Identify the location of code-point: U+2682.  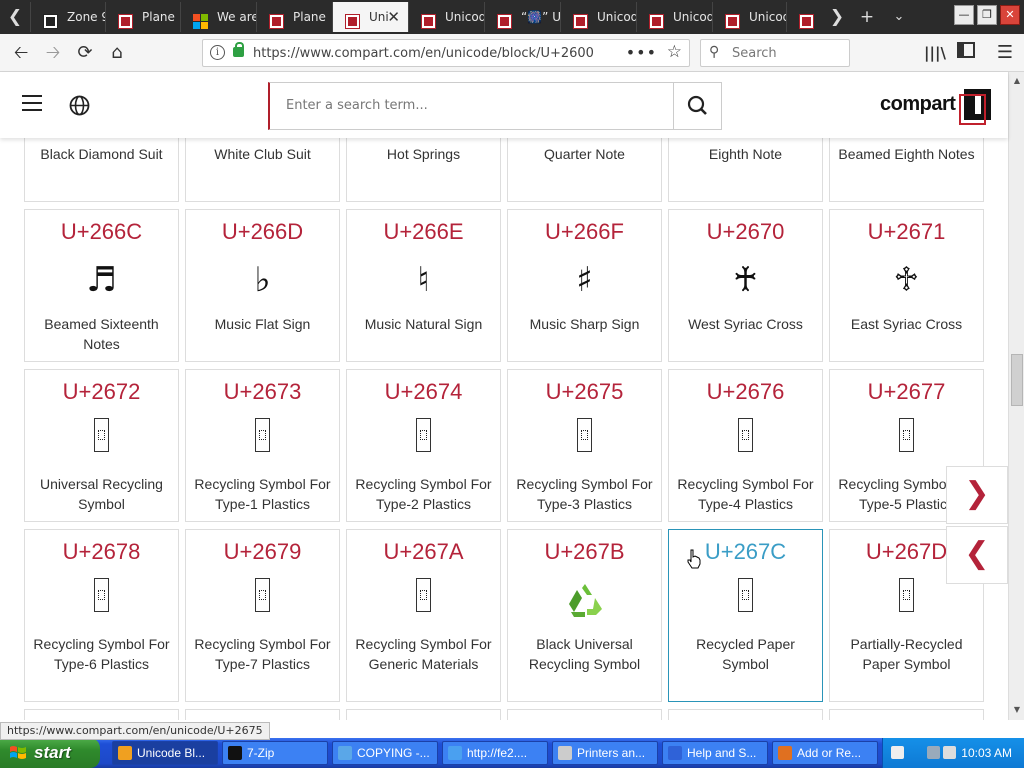
(745, 719).